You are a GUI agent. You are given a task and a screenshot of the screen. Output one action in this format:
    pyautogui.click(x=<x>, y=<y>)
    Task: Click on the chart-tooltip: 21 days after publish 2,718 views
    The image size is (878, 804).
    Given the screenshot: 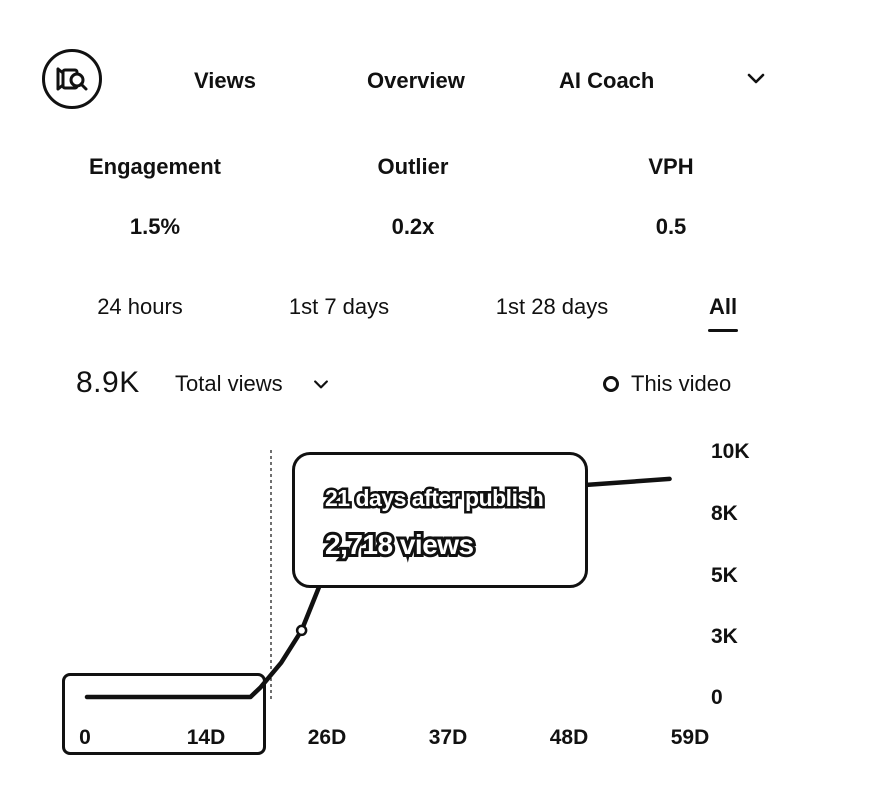 What is the action you would take?
    pyautogui.click(x=440, y=520)
    